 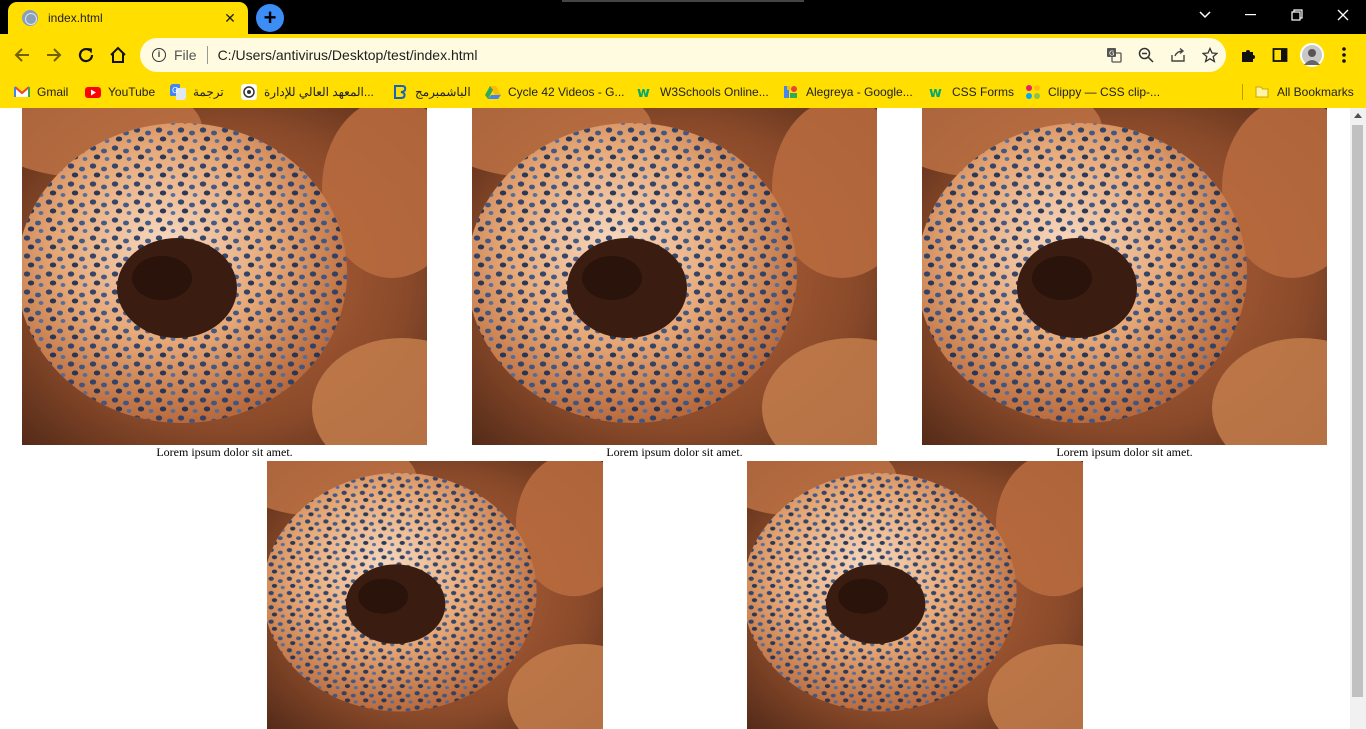 I want to click on bookmark-bashmohandes: الباشمبرمج, so click(x=431, y=92).